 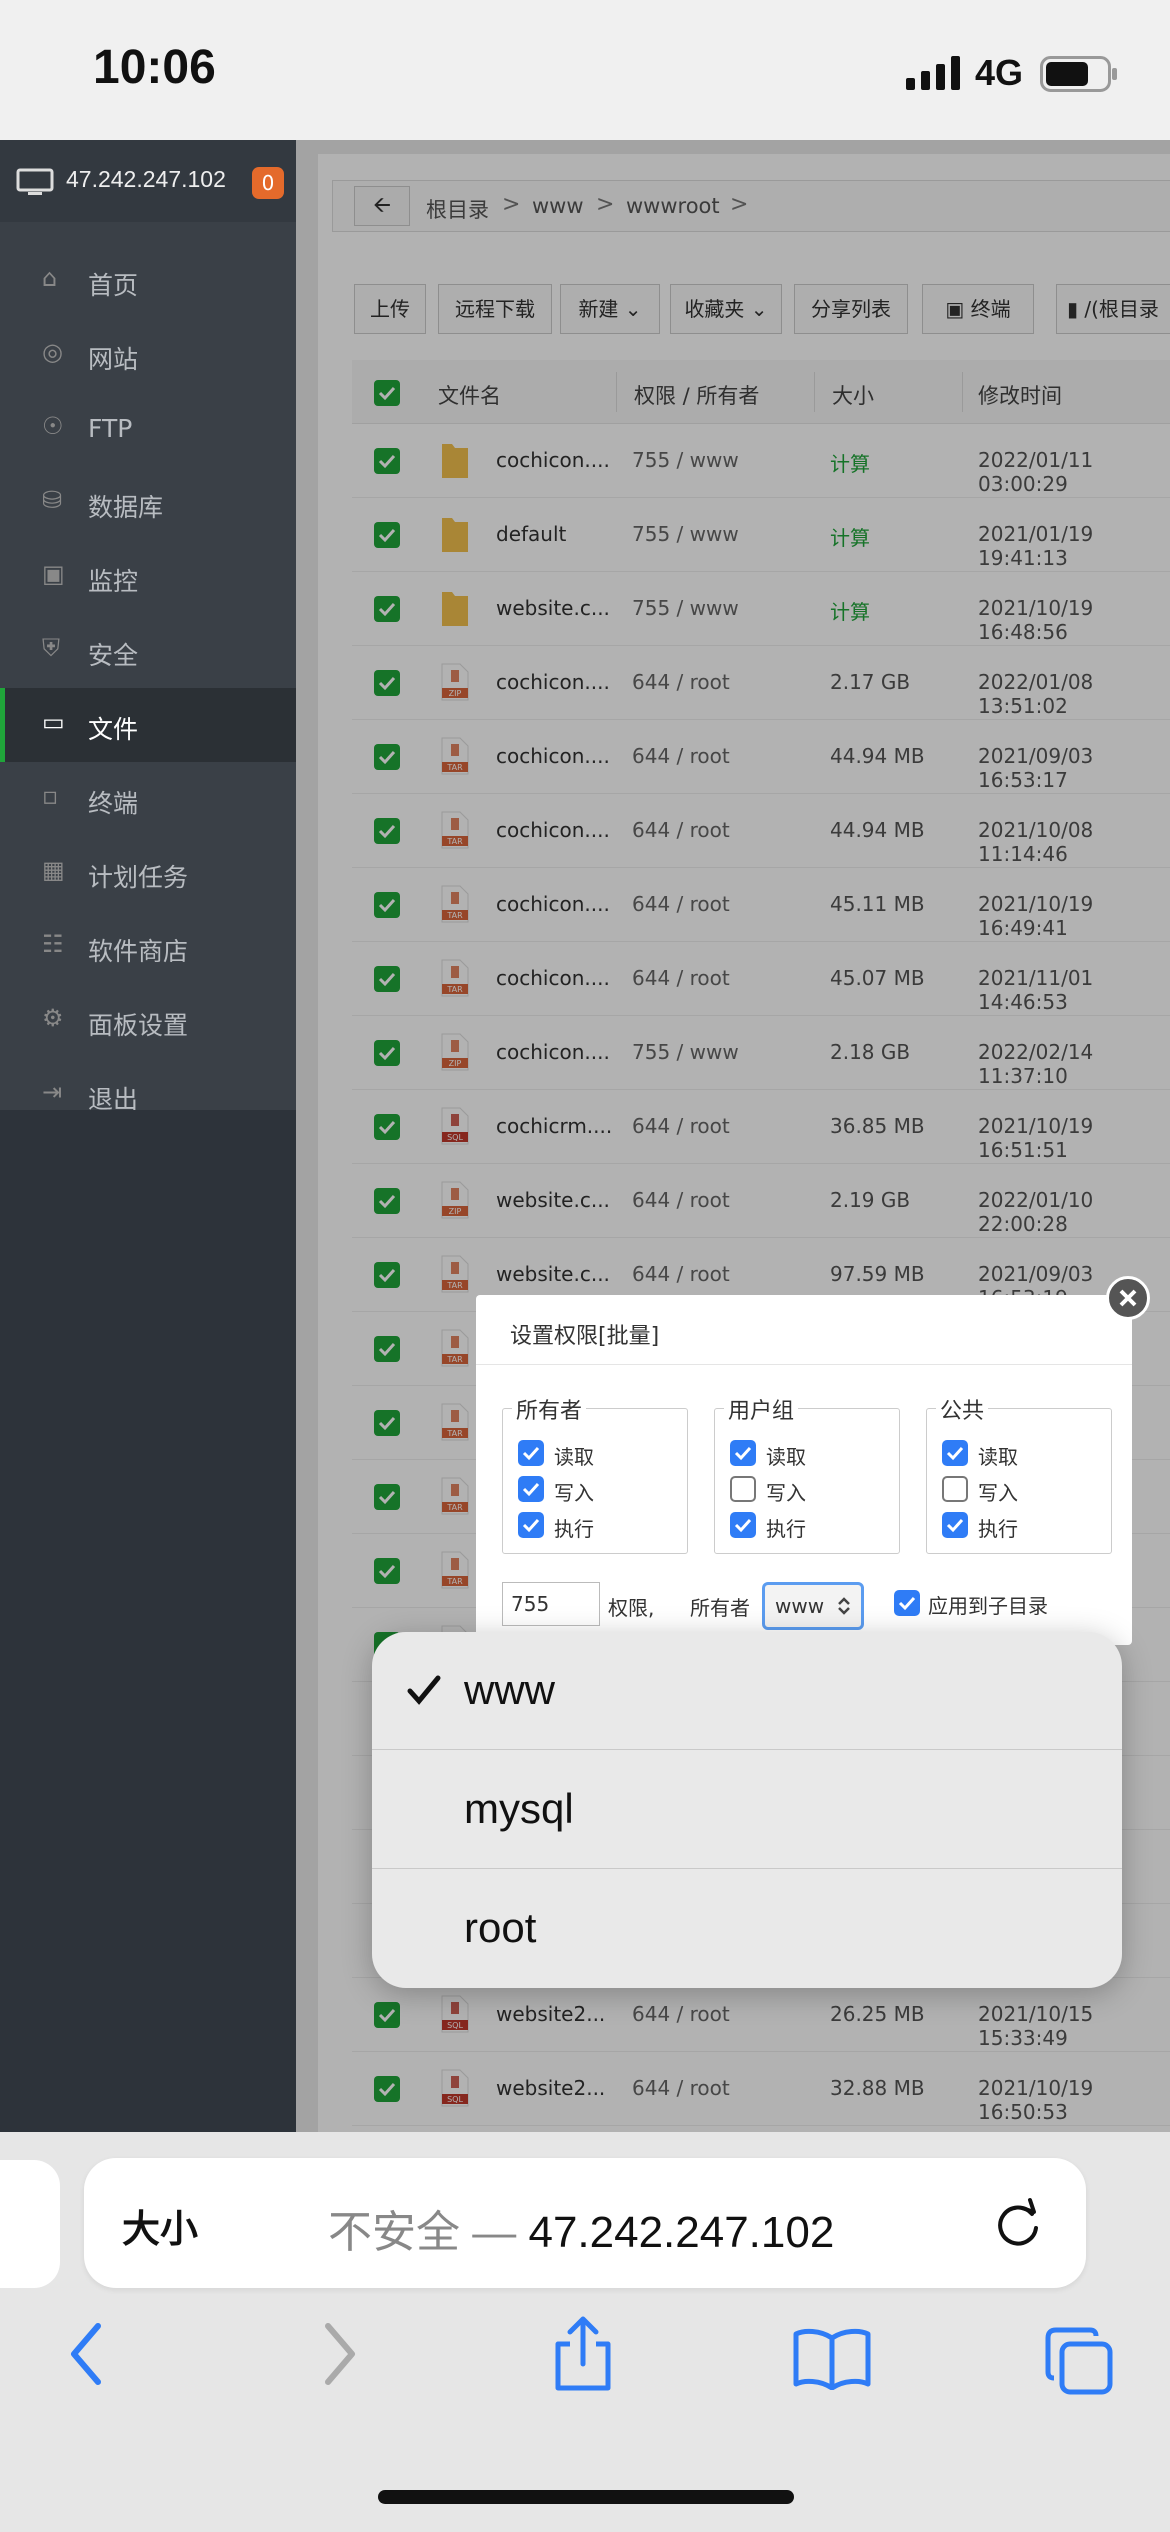 What do you see at coordinates (86, 2354) in the screenshot?
I see `back-arrow-icon` at bounding box center [86, 2354].